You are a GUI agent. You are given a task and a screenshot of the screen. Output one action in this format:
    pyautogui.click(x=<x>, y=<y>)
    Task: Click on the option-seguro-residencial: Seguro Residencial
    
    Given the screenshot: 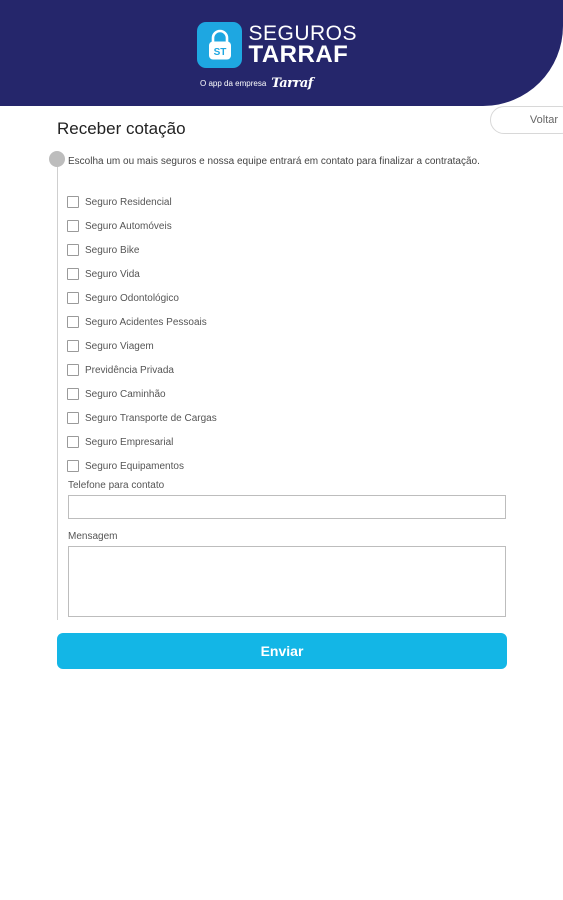 What is the action you would take?
    pyautogui.click(x=217, y=202)
    